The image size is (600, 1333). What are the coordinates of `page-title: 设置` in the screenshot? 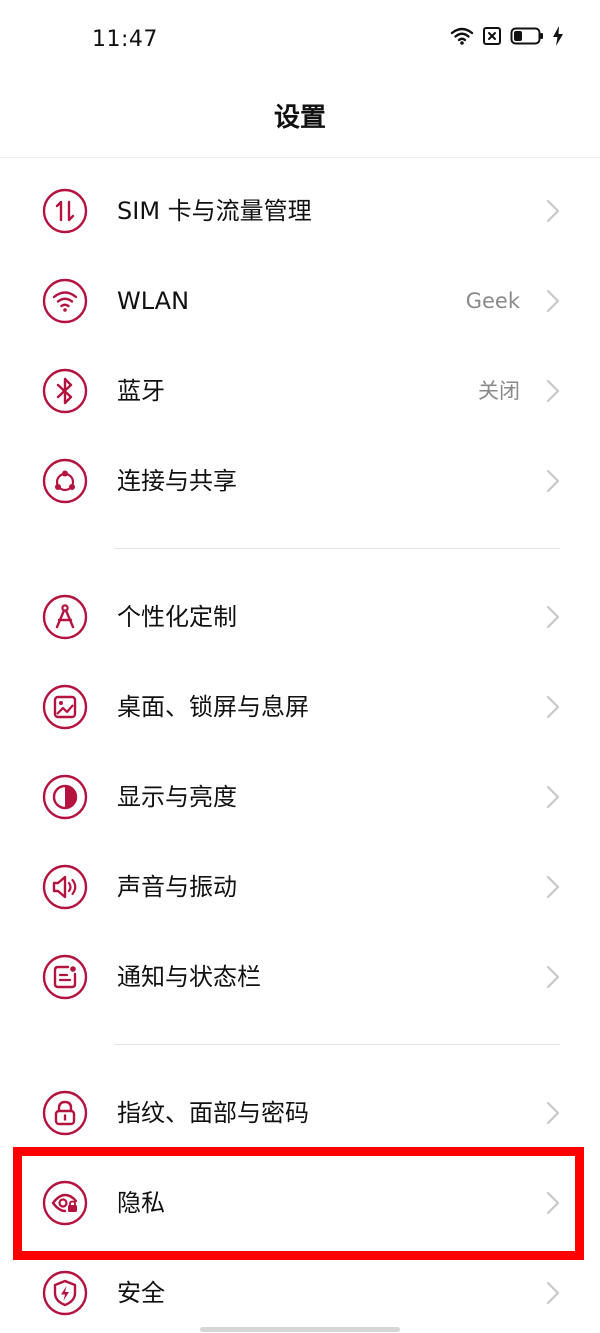 It's located at (299, 118).